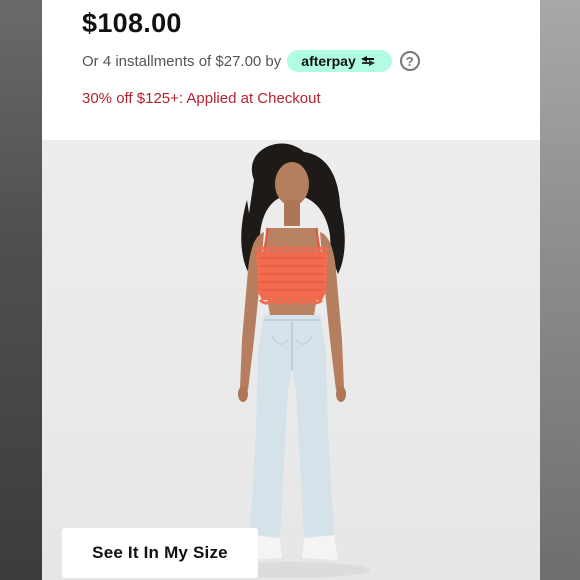 The height and width of the screenshot is (580, 580). What do you see at coordinates (292, 184) in the screenshot?
I see `face` at bounding box center [292, 184].